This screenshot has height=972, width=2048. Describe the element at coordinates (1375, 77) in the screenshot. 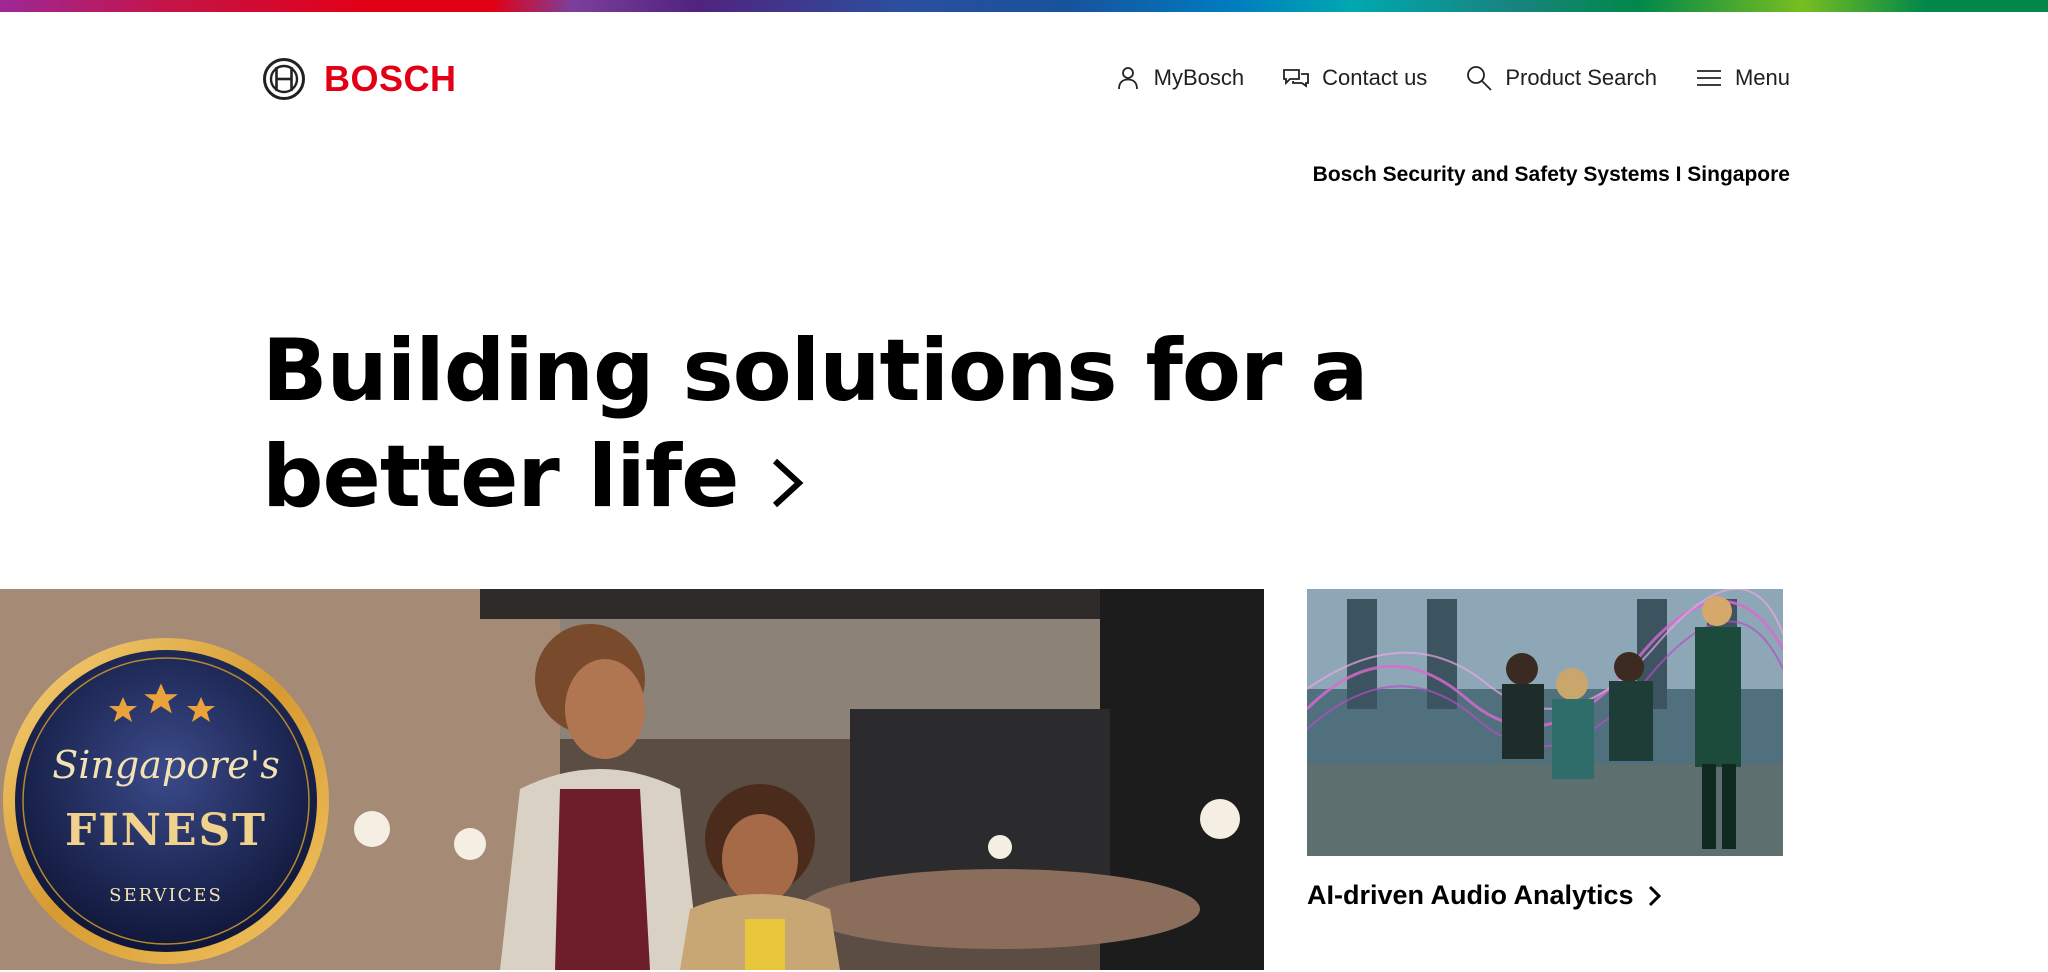

I see `nav-contact-us-label: Contact us` at that location.